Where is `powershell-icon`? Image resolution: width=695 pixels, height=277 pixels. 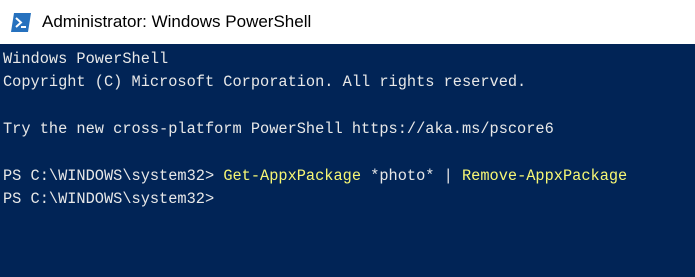
powershell-icon is located at coordinates (21, 22).